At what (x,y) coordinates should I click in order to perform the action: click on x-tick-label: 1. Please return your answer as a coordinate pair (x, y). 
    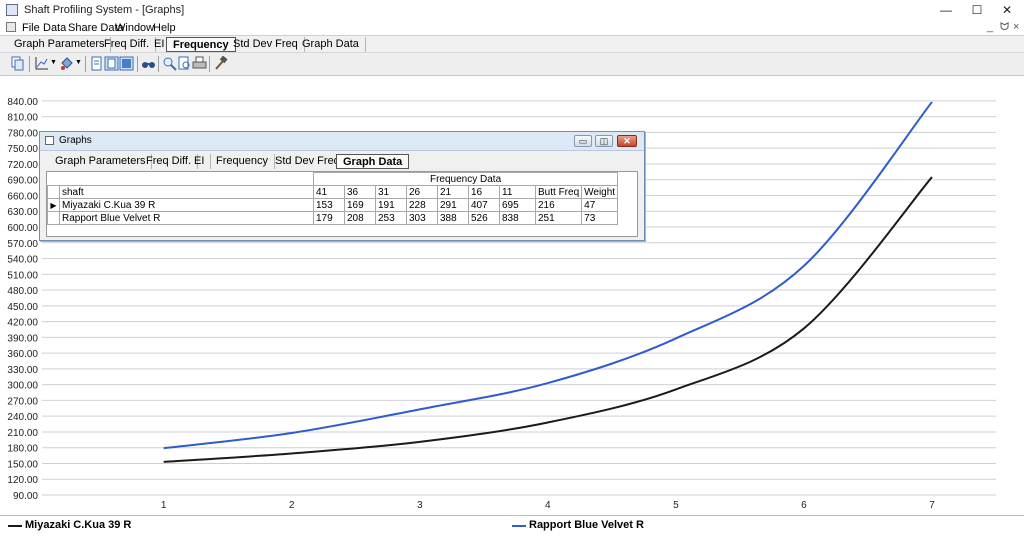
    Looking at the image, I should click on (164, 505).